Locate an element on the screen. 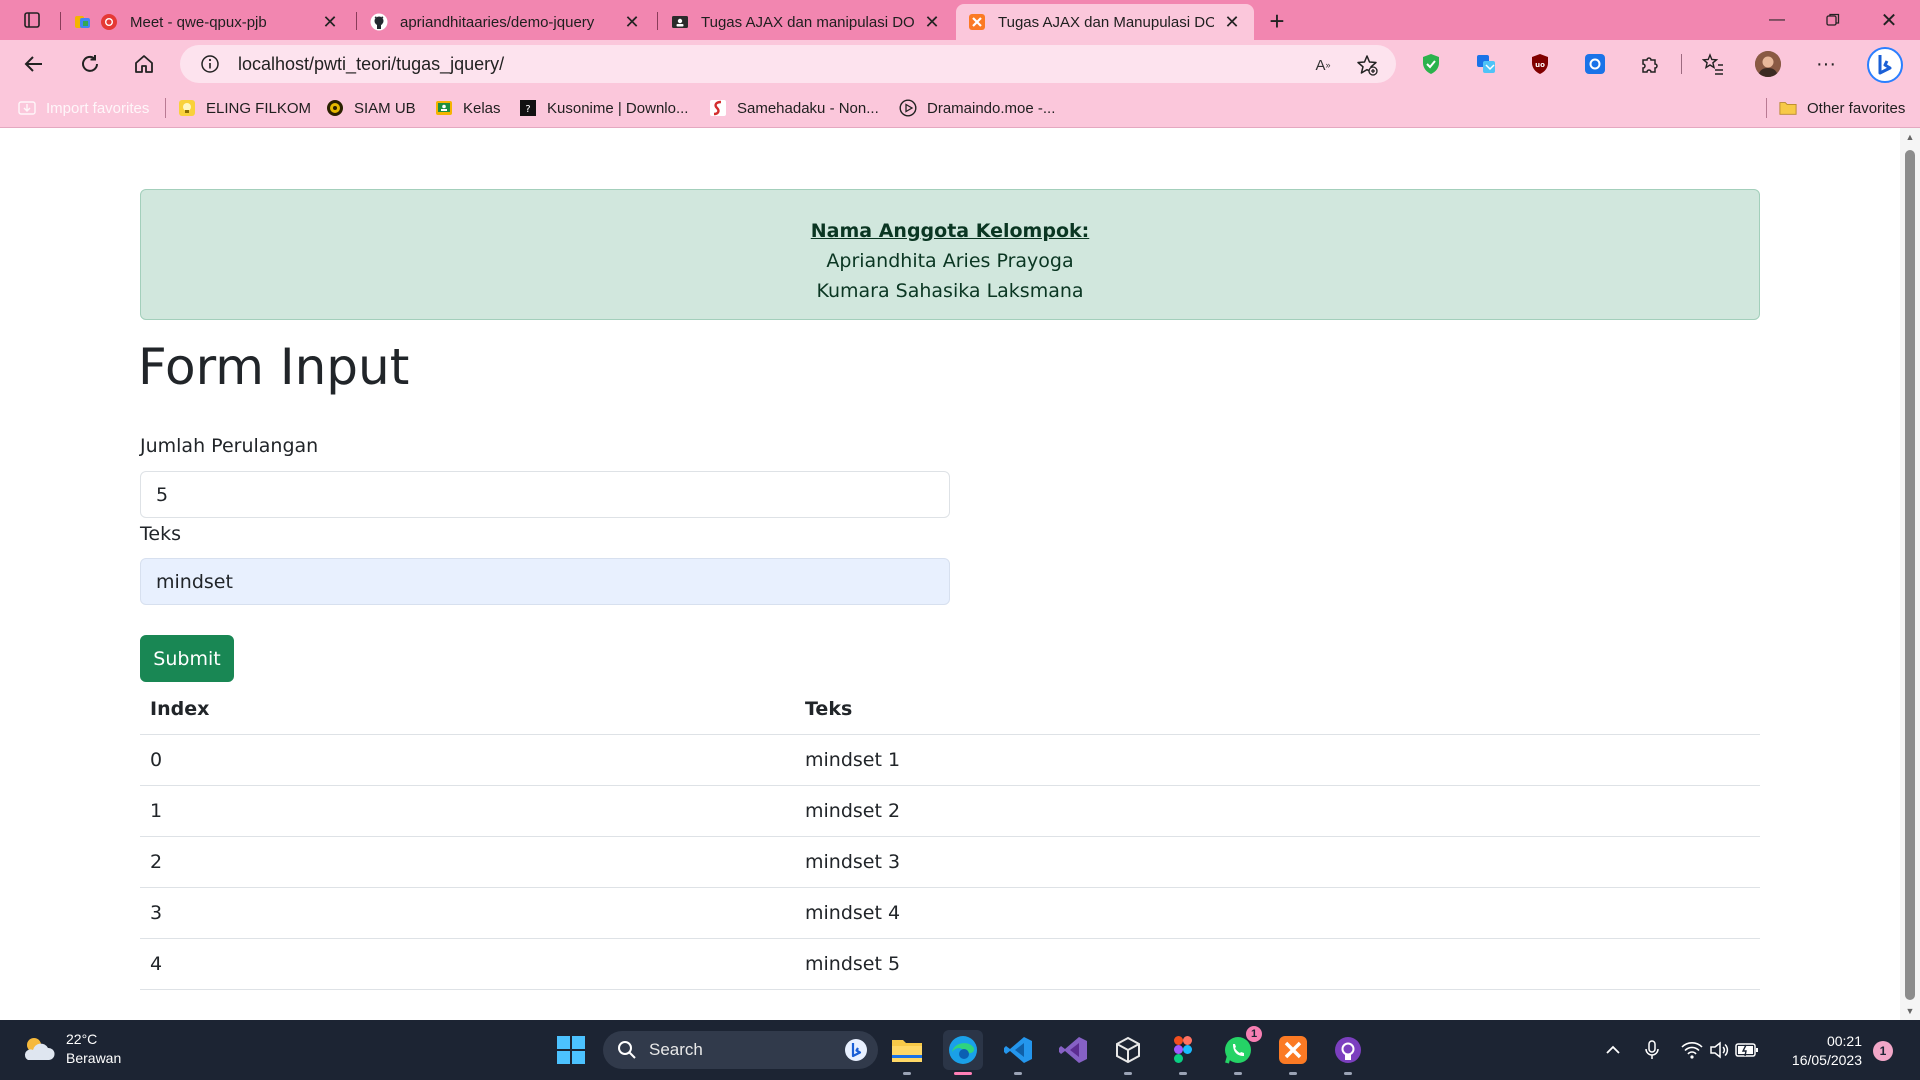  restore-button is located at coordinates (1833, 20).